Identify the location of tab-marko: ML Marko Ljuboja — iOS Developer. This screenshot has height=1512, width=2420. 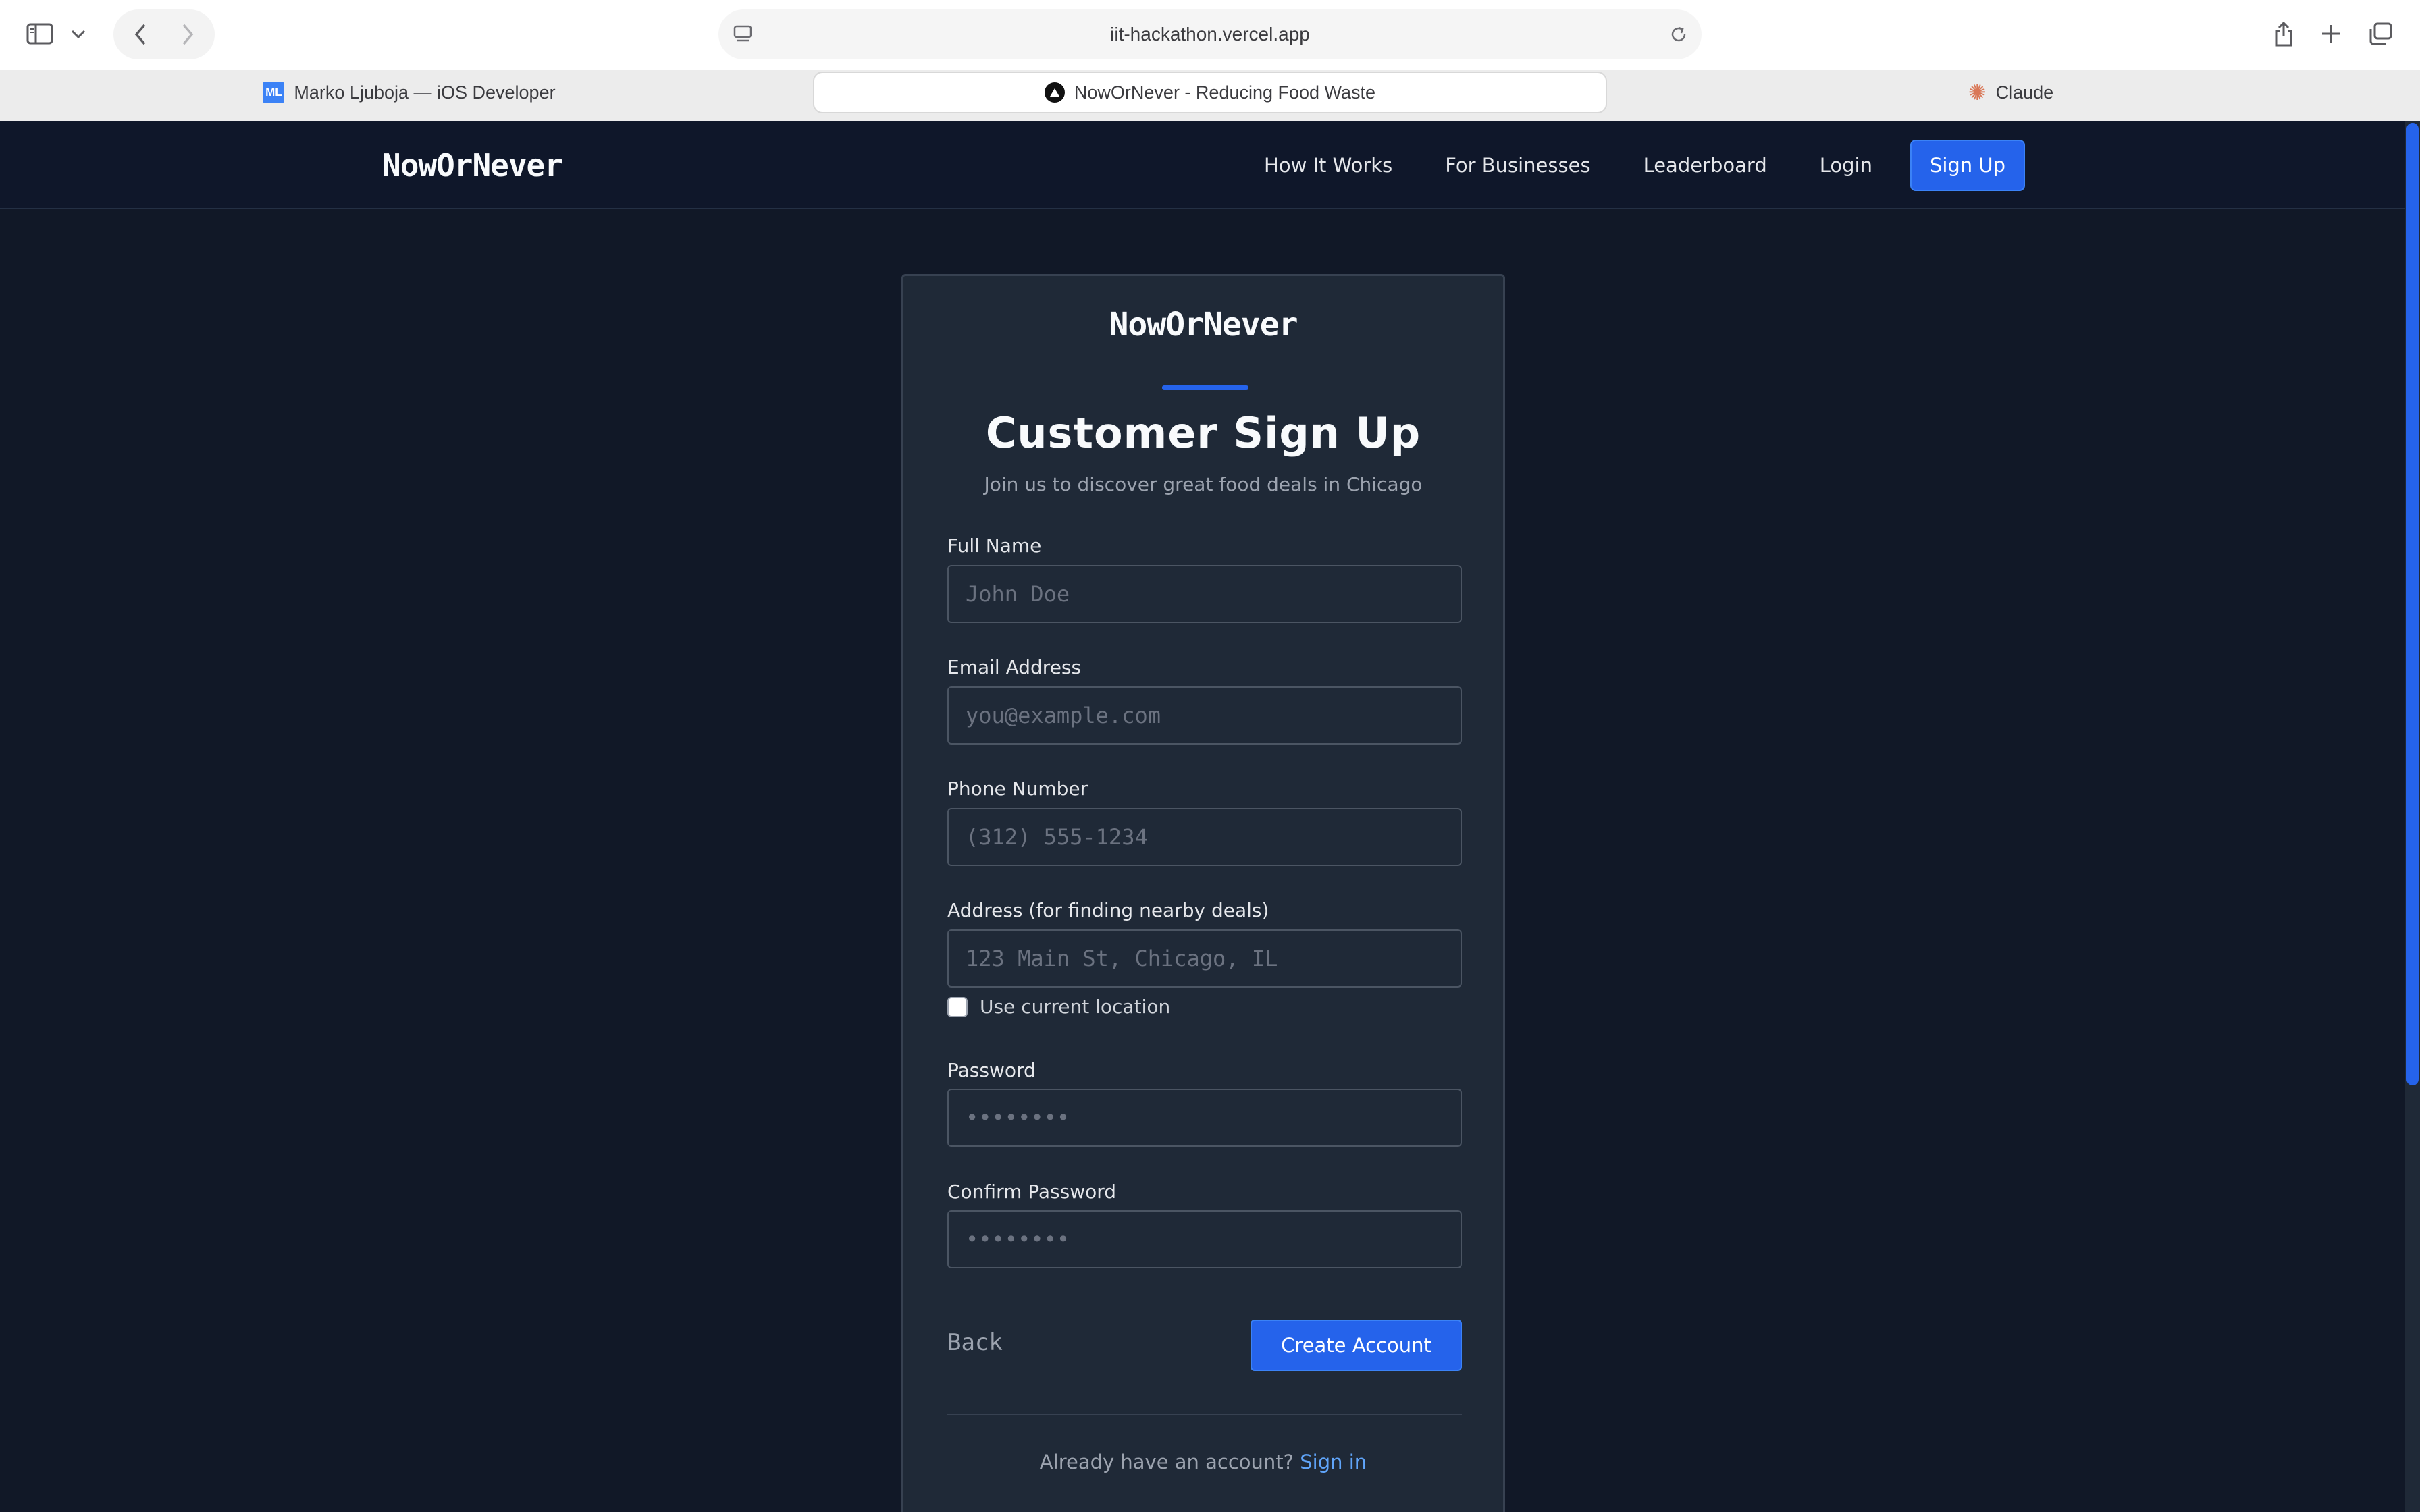
(409, 92).